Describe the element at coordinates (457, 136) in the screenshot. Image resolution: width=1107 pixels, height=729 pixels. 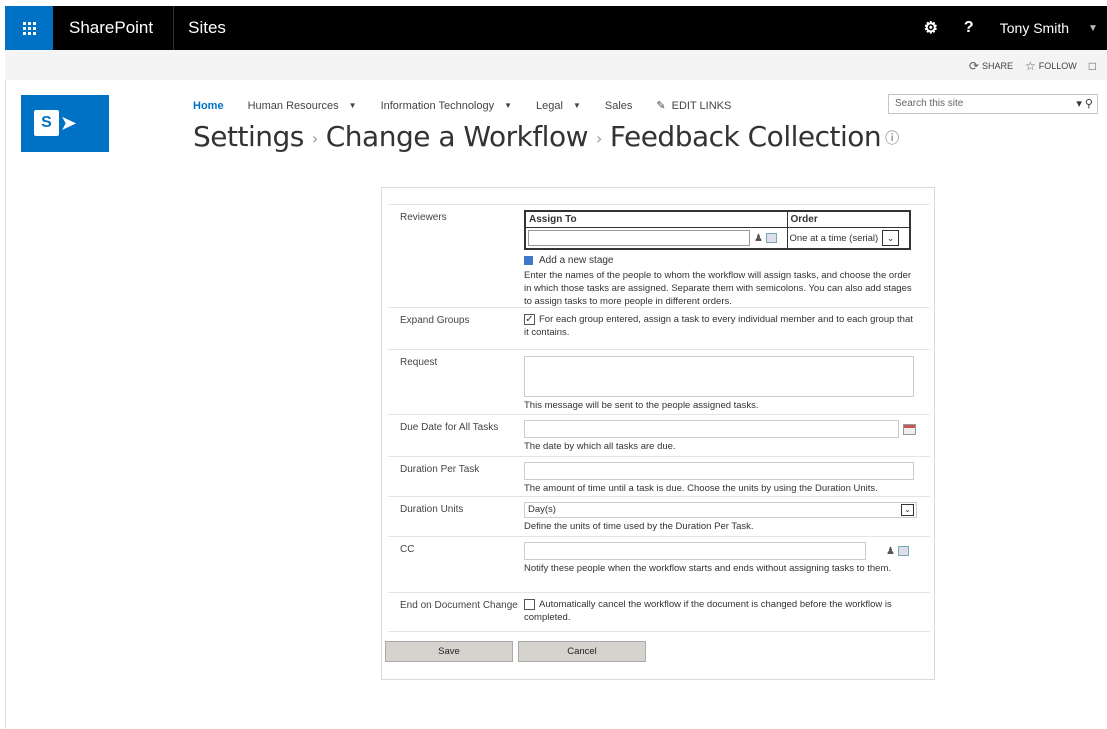
I see `breadcrumb-change-workflow: Change a Workflow` at that location.